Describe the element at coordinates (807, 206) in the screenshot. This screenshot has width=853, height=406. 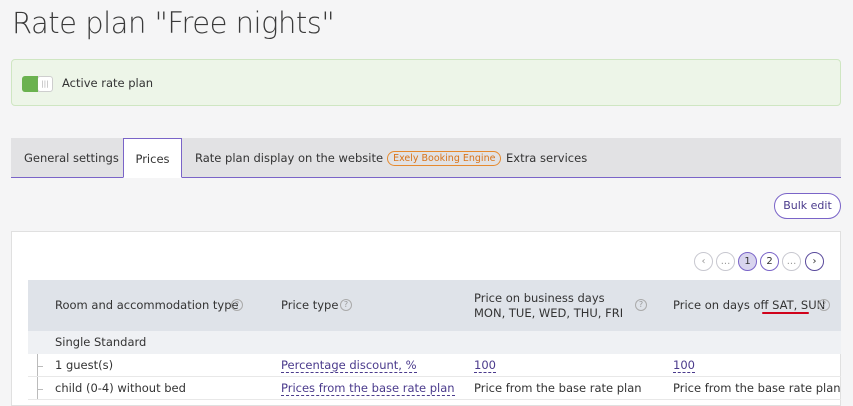
I see `bulk-edit-button: Bulk edit` at that location.